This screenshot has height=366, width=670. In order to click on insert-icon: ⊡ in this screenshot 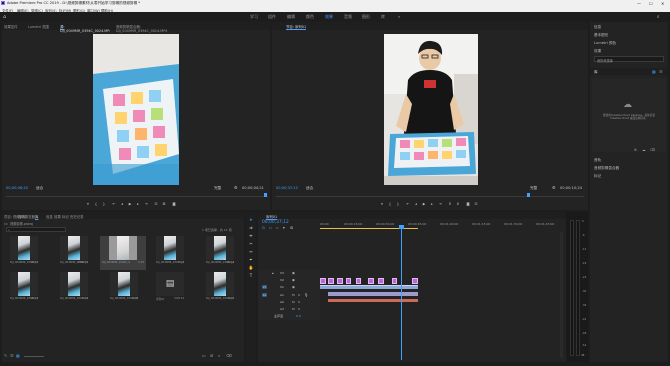, I will do `click(156, 204)`.